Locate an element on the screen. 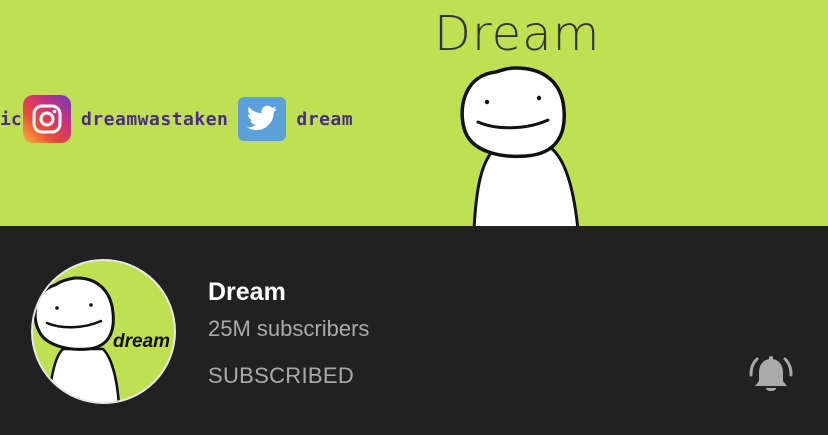 The height and width of the screenshot is (435, 828). instagram-icon is located at coordinates (47, 119).